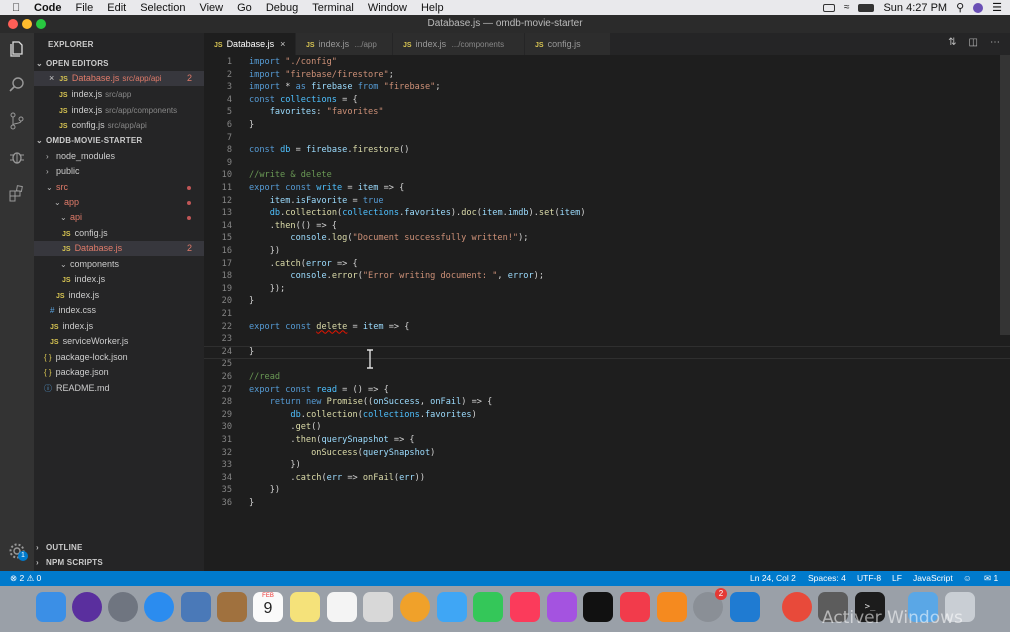 This screenshot has width=1010, height=632. What do you see at coordinates (342, 607) in the screenshot?
I see `reminders-icon` at bounding box center [342, 607].